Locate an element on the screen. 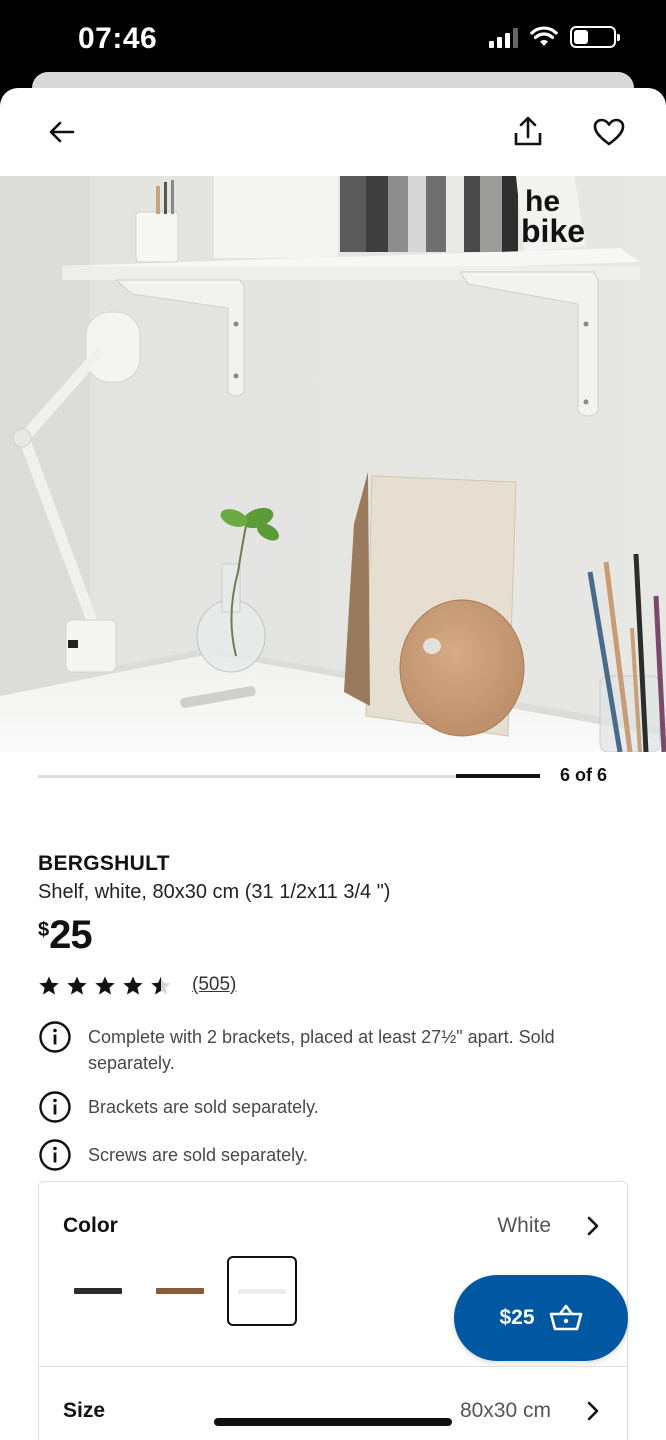 The height and width of the screenshot is (1440, 666). gallery-progress-indicator is located at coordinates (498, 776).